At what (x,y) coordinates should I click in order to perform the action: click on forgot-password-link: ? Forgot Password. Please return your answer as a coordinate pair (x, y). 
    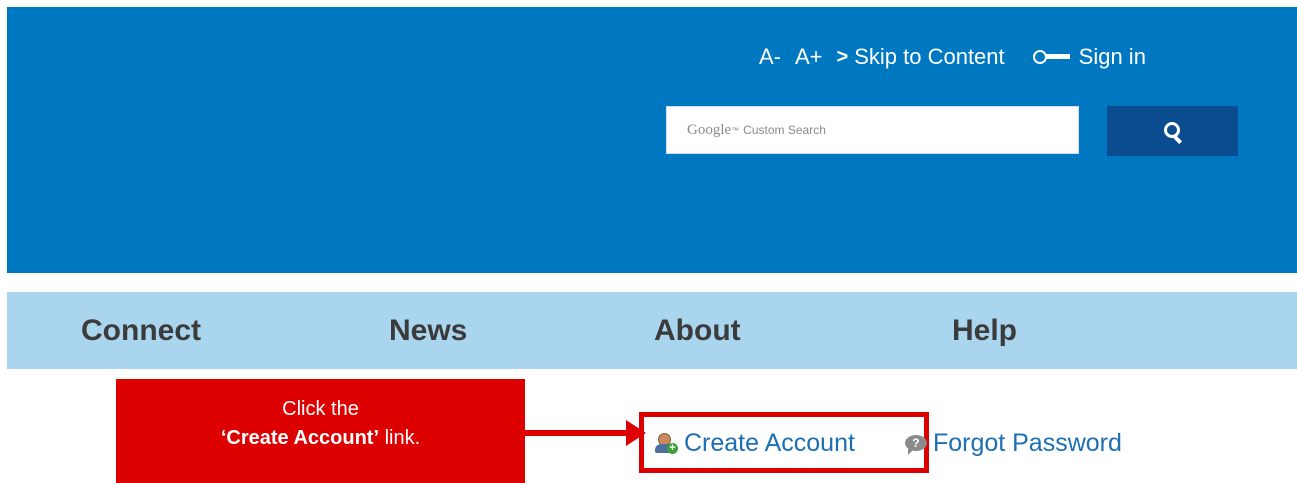
    Looking at the image, I should click on (1013, 443).